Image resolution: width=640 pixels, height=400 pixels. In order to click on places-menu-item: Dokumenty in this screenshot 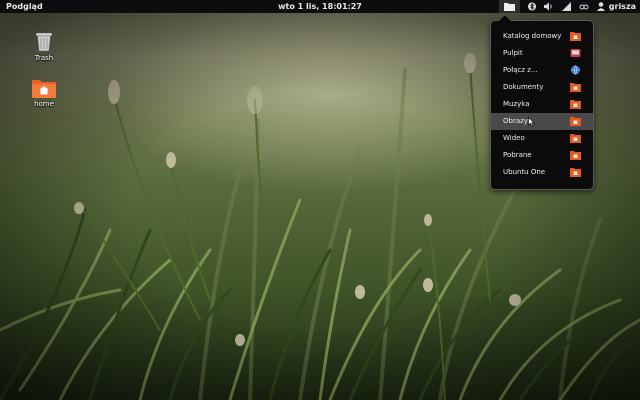, I will do `click(542, 87)`.